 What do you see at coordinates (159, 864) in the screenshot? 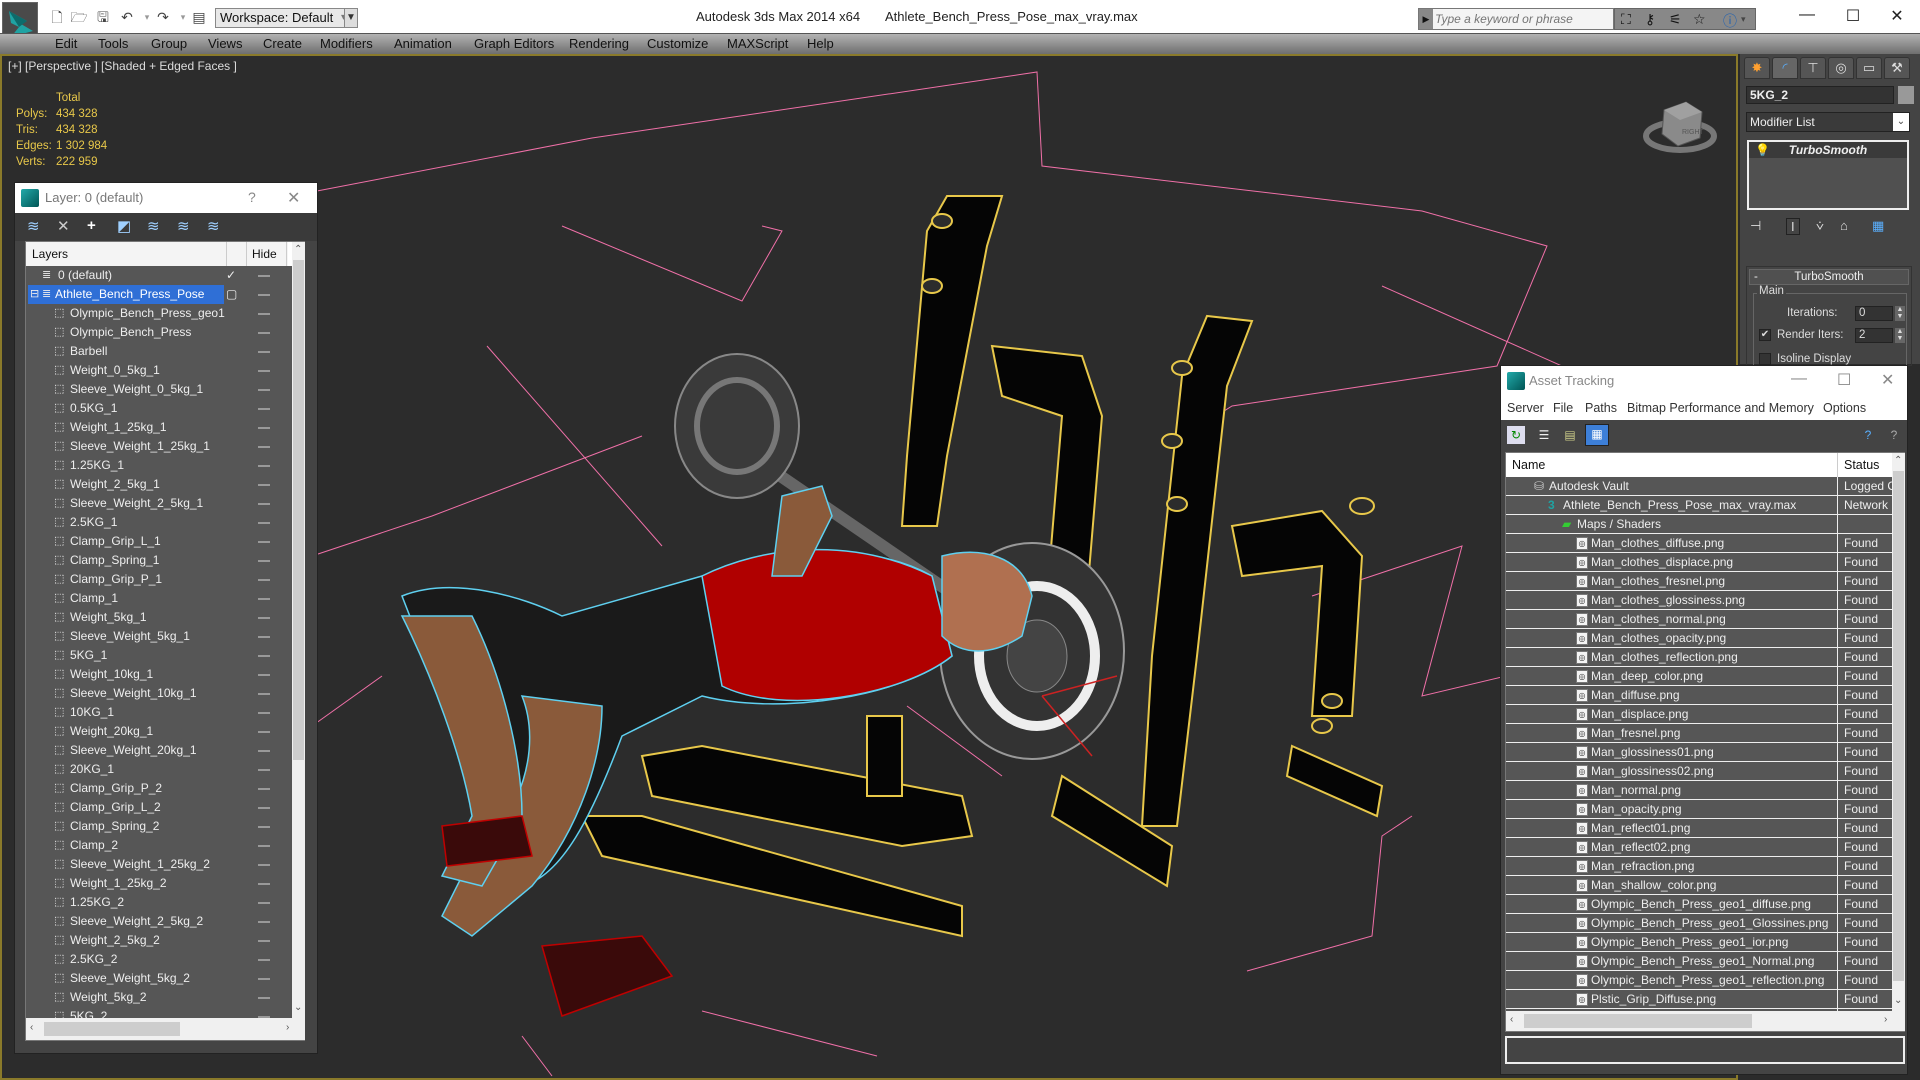
I see `object-row: ⬚ Sleeve_Weight_1_25kg_2` at bounding box center [159, 864].